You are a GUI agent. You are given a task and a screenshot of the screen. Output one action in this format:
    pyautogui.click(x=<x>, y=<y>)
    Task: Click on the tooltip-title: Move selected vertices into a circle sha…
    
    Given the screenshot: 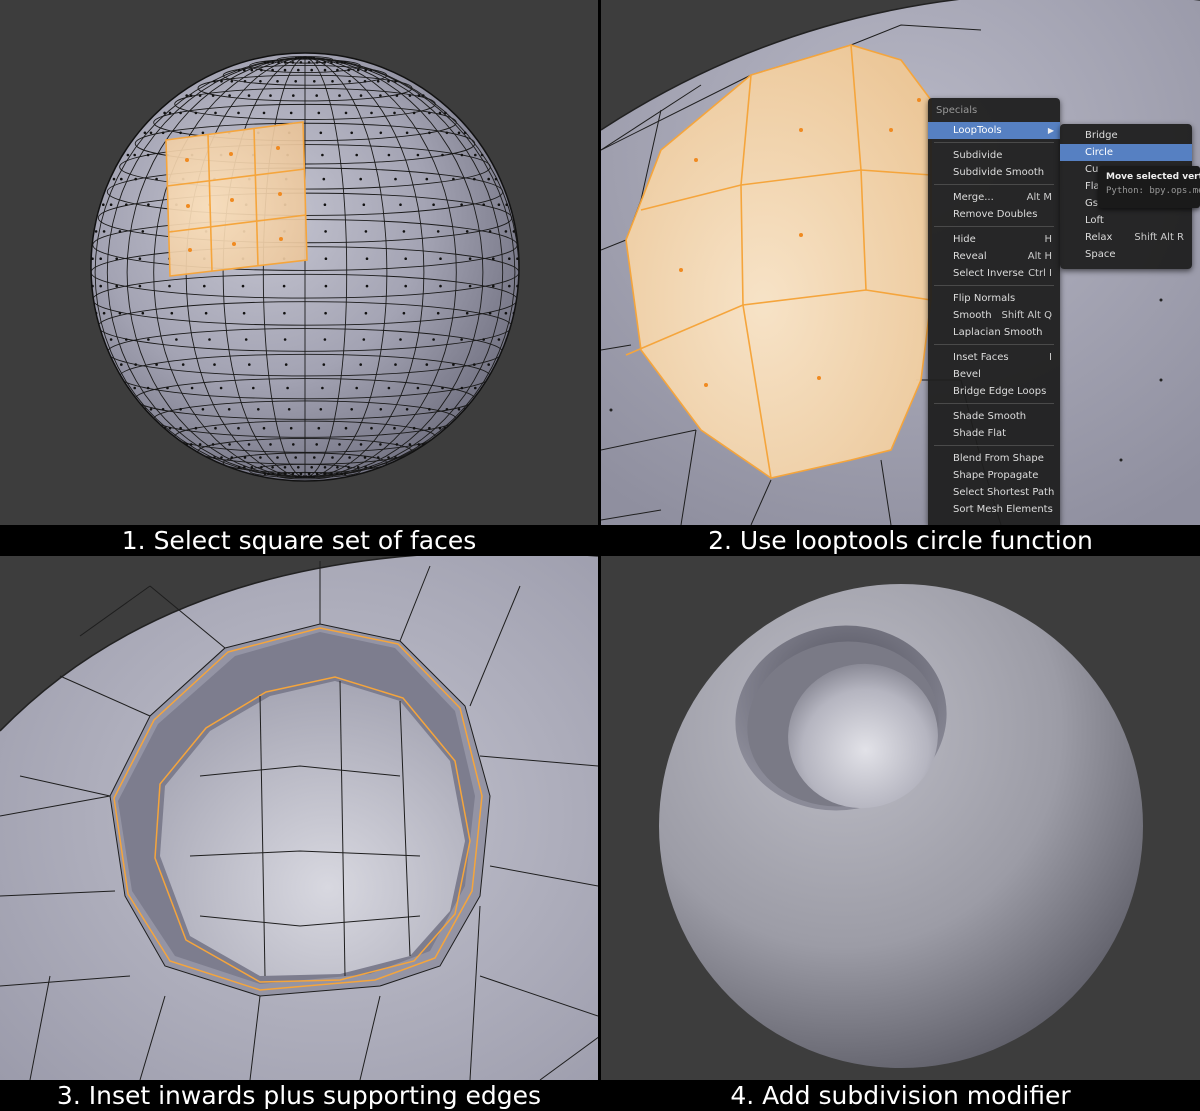 What is the action you would take?
    pyautogui.click(x=1153, y=177)
    